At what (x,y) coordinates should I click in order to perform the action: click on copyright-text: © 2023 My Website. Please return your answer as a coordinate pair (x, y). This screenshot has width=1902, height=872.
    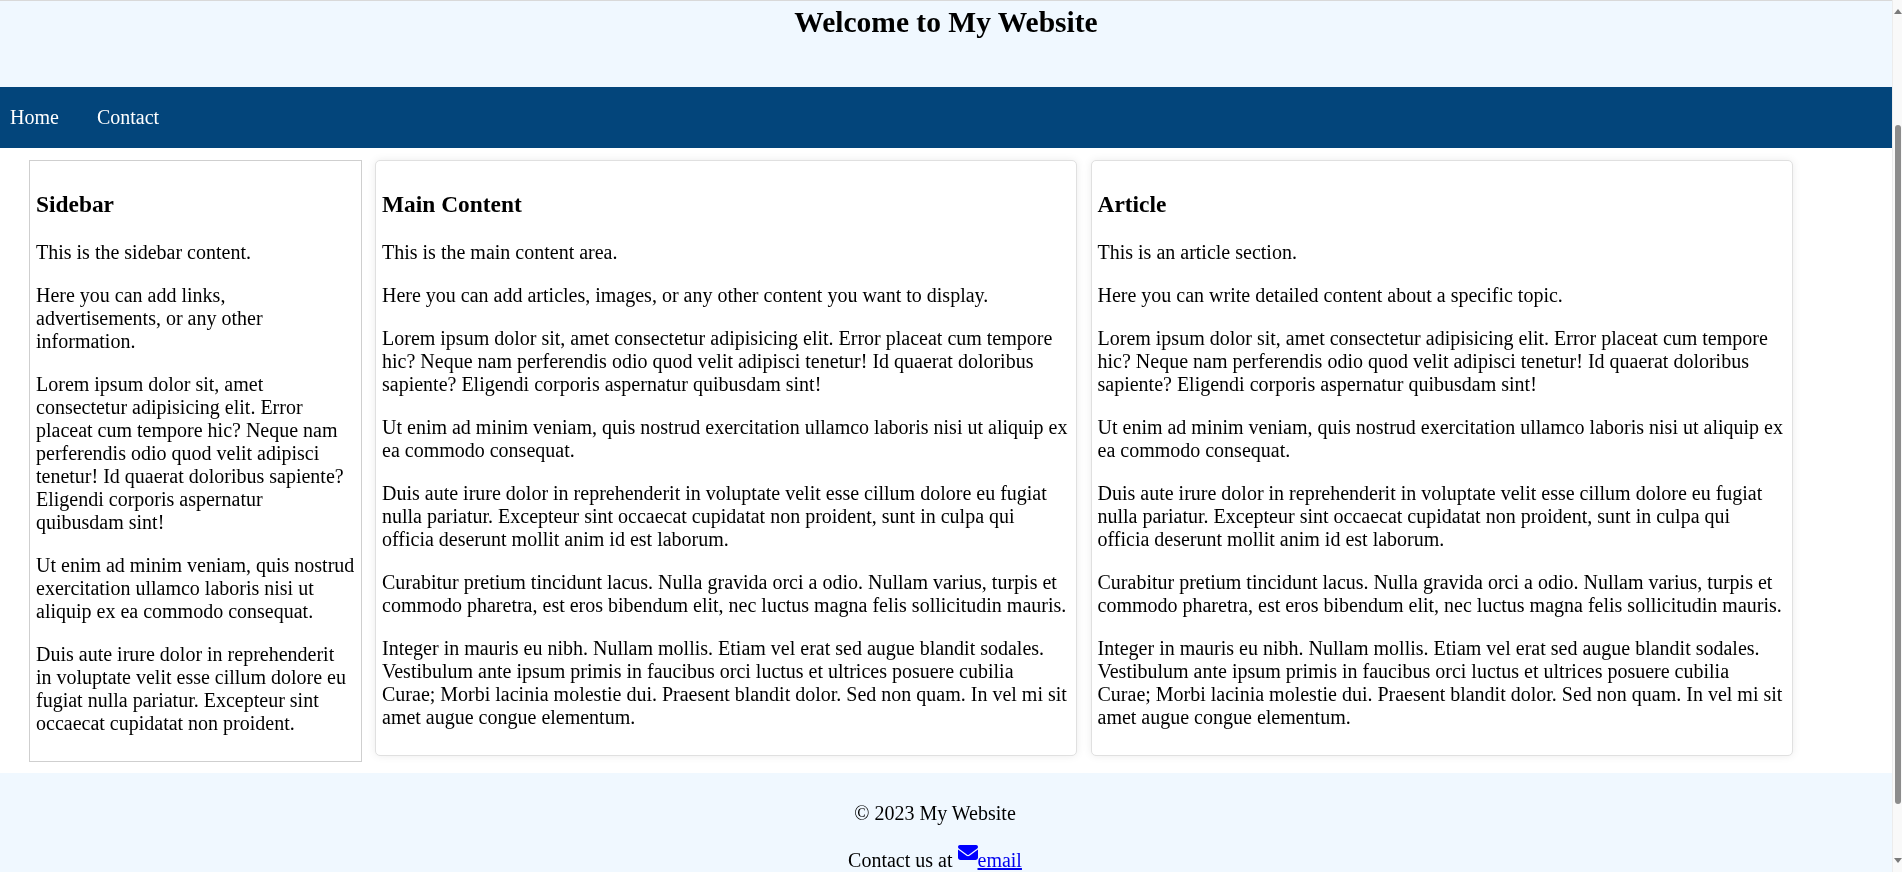
    Looking at the image, I should click on (935, 813).